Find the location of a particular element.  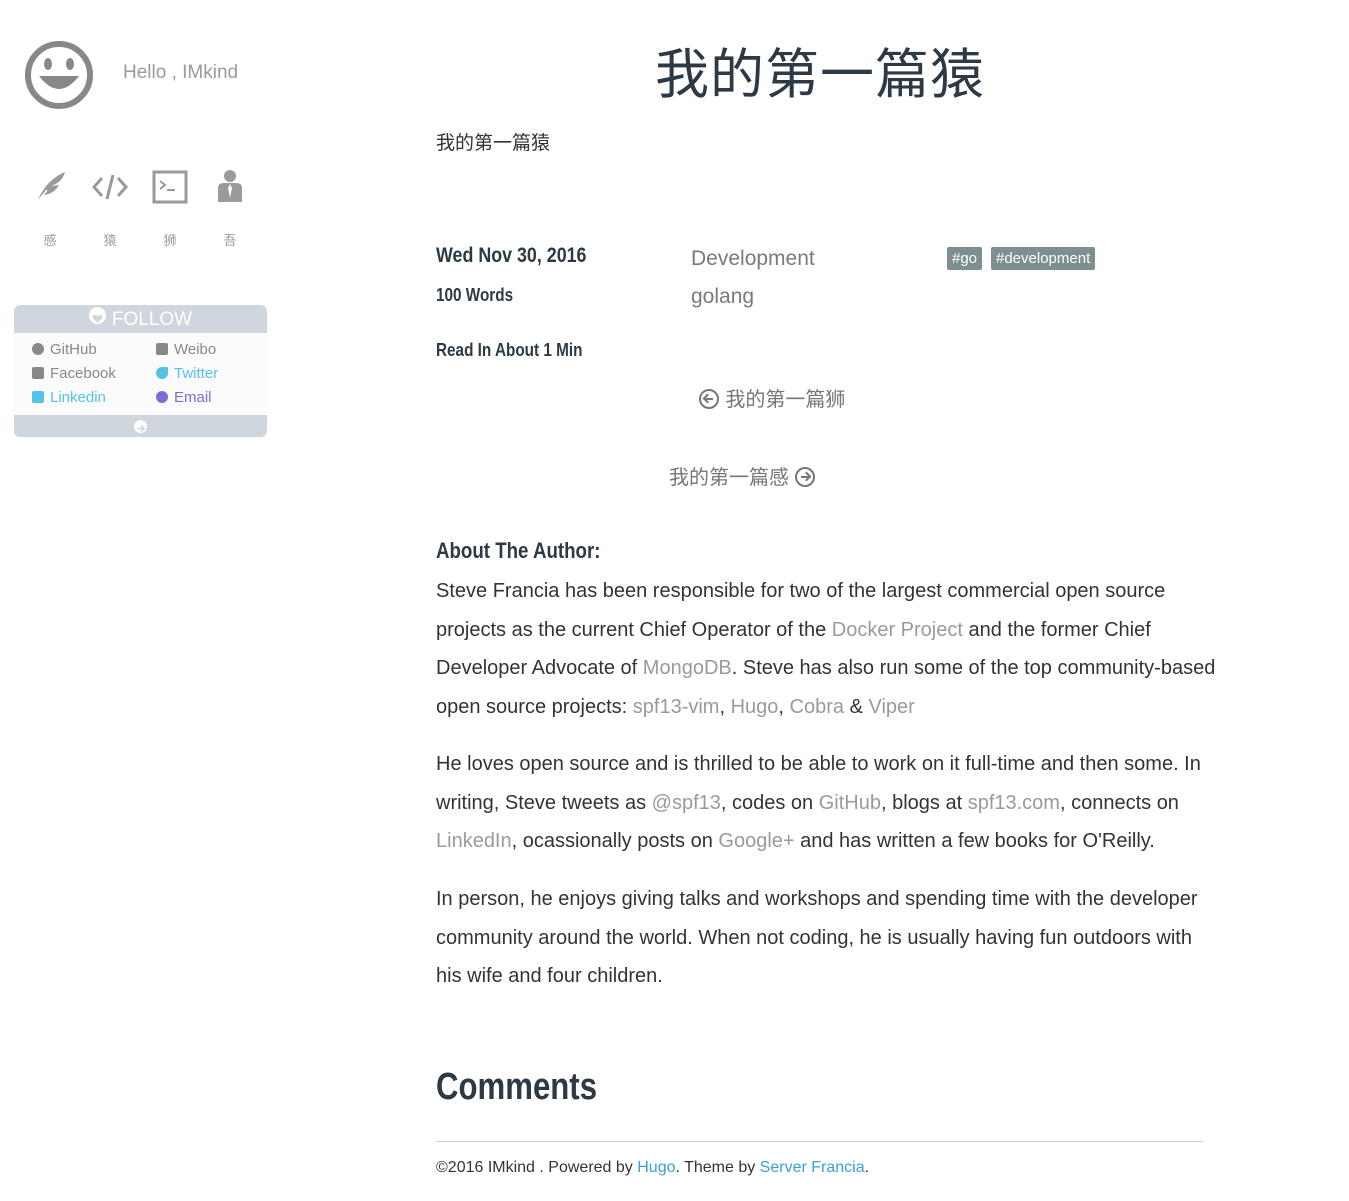

twitter-handle-link: @spf13 is located at coordinates (686, 803).